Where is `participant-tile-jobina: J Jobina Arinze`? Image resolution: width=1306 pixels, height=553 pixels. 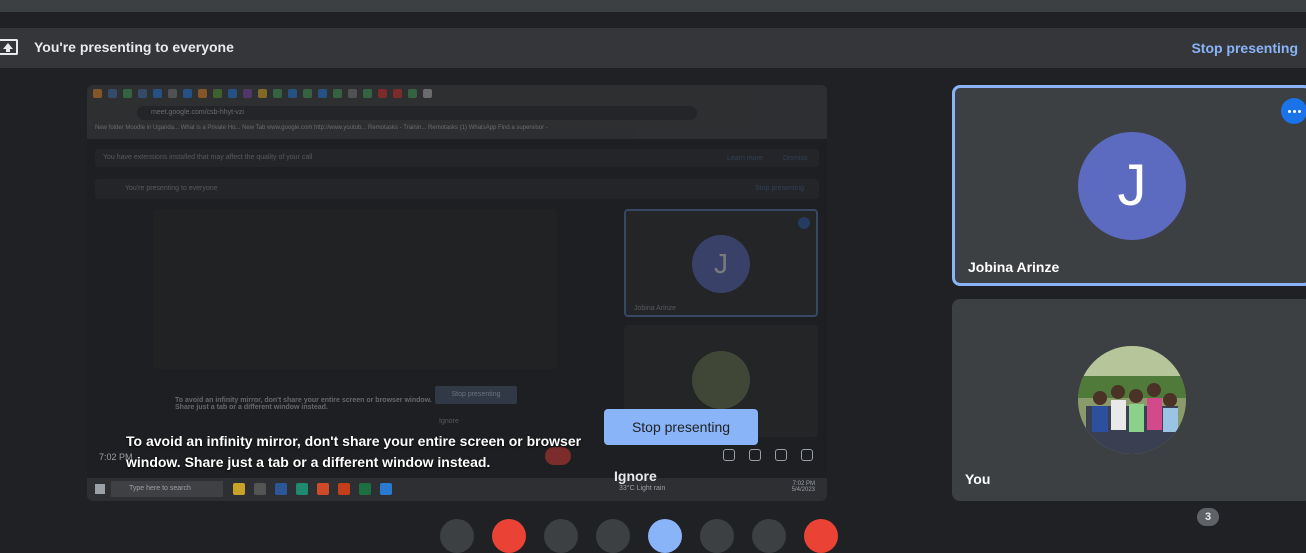
participant-tile-jobina: J Jobina Arinze is located at coordinates (1129, 185).